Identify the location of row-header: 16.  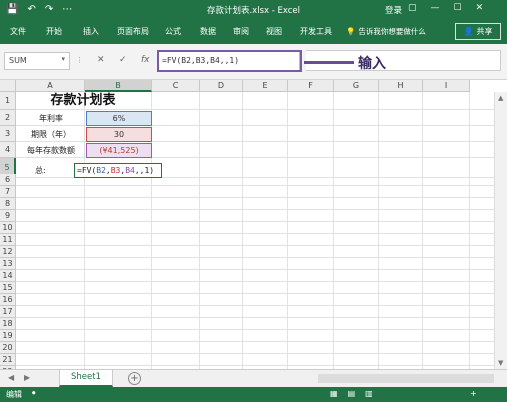
(8, 300).